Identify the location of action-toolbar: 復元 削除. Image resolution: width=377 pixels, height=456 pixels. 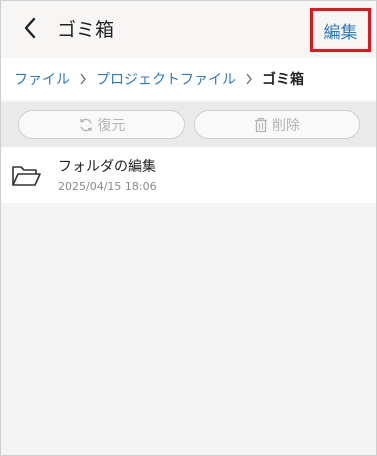
(188, 124).